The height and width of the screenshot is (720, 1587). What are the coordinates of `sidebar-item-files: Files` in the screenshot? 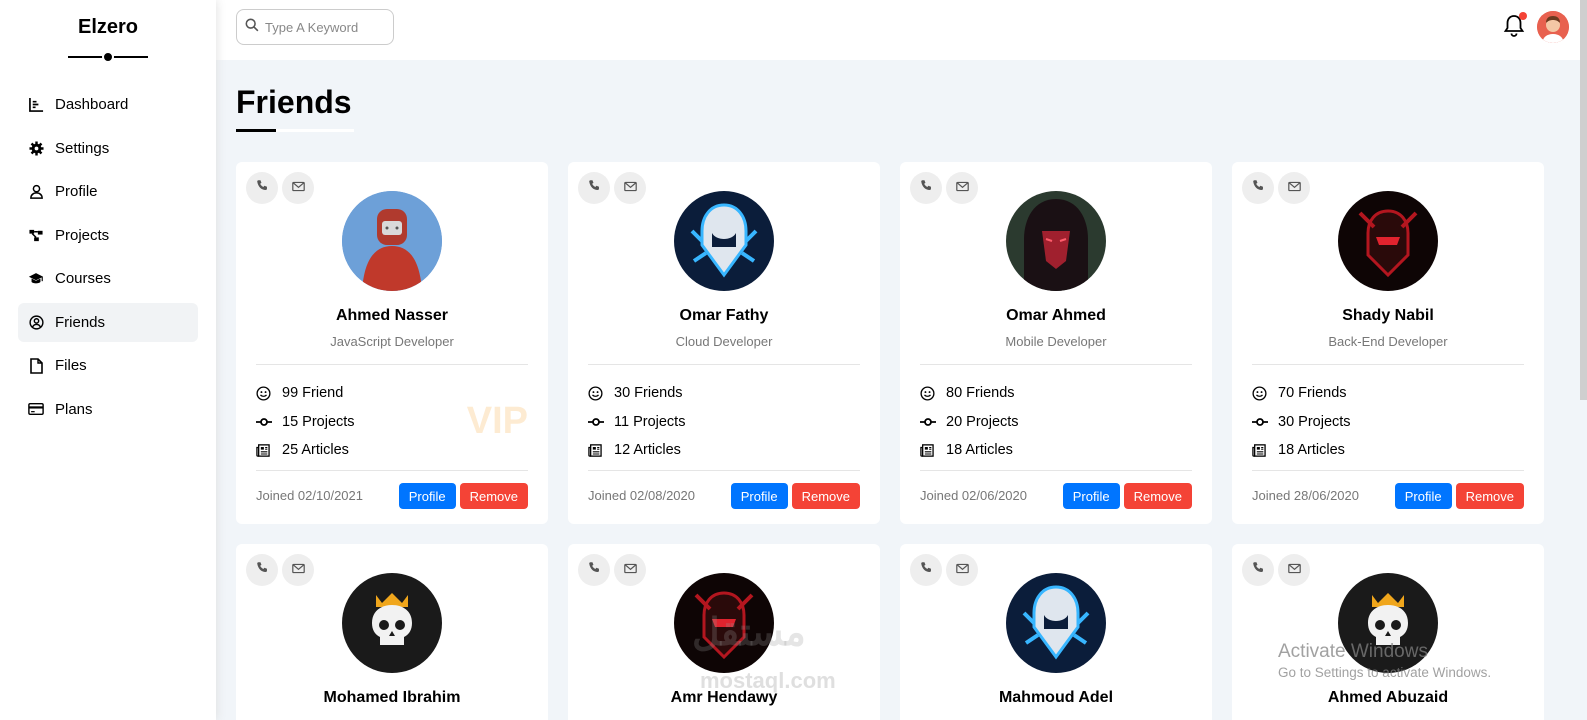 It's located at (108, 365).